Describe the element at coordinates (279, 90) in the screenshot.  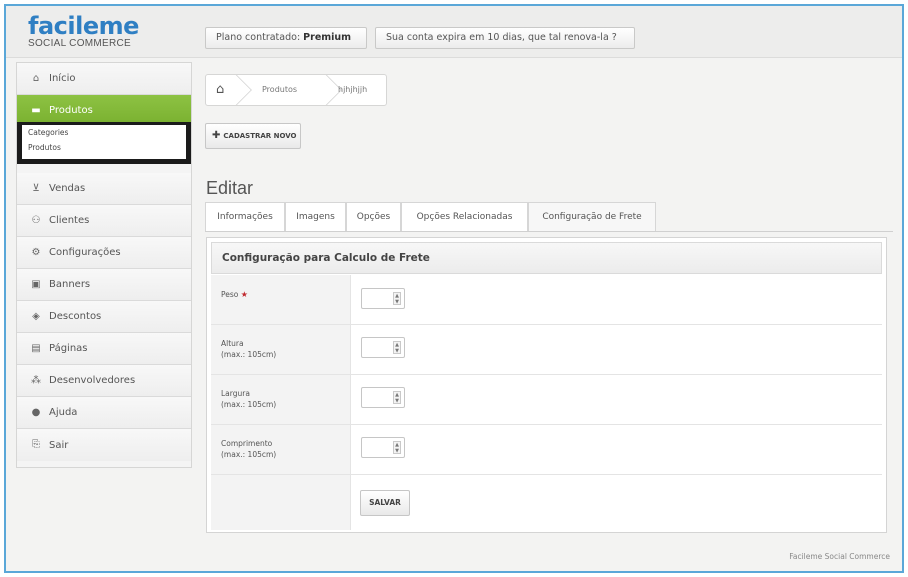
I see `breadcrumb-item-produtos: Produtos` at that location.